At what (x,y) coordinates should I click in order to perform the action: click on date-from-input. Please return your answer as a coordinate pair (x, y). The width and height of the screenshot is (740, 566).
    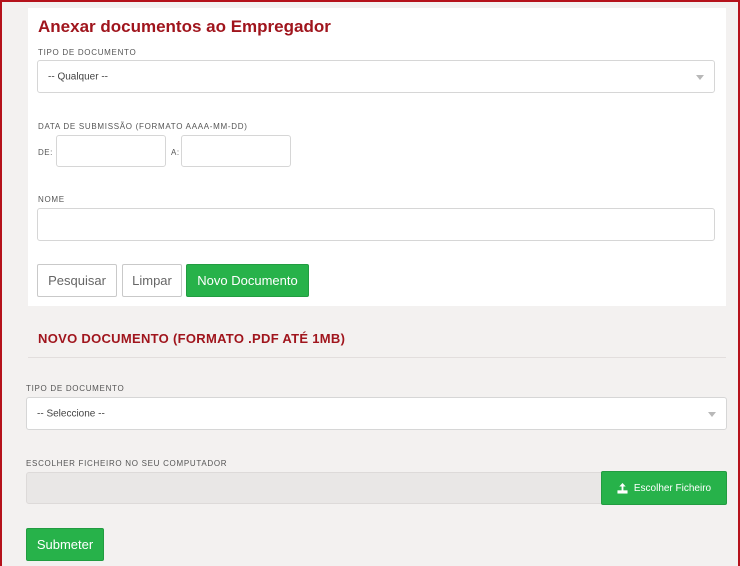
    Looking at the image, I should click on (111, 151).